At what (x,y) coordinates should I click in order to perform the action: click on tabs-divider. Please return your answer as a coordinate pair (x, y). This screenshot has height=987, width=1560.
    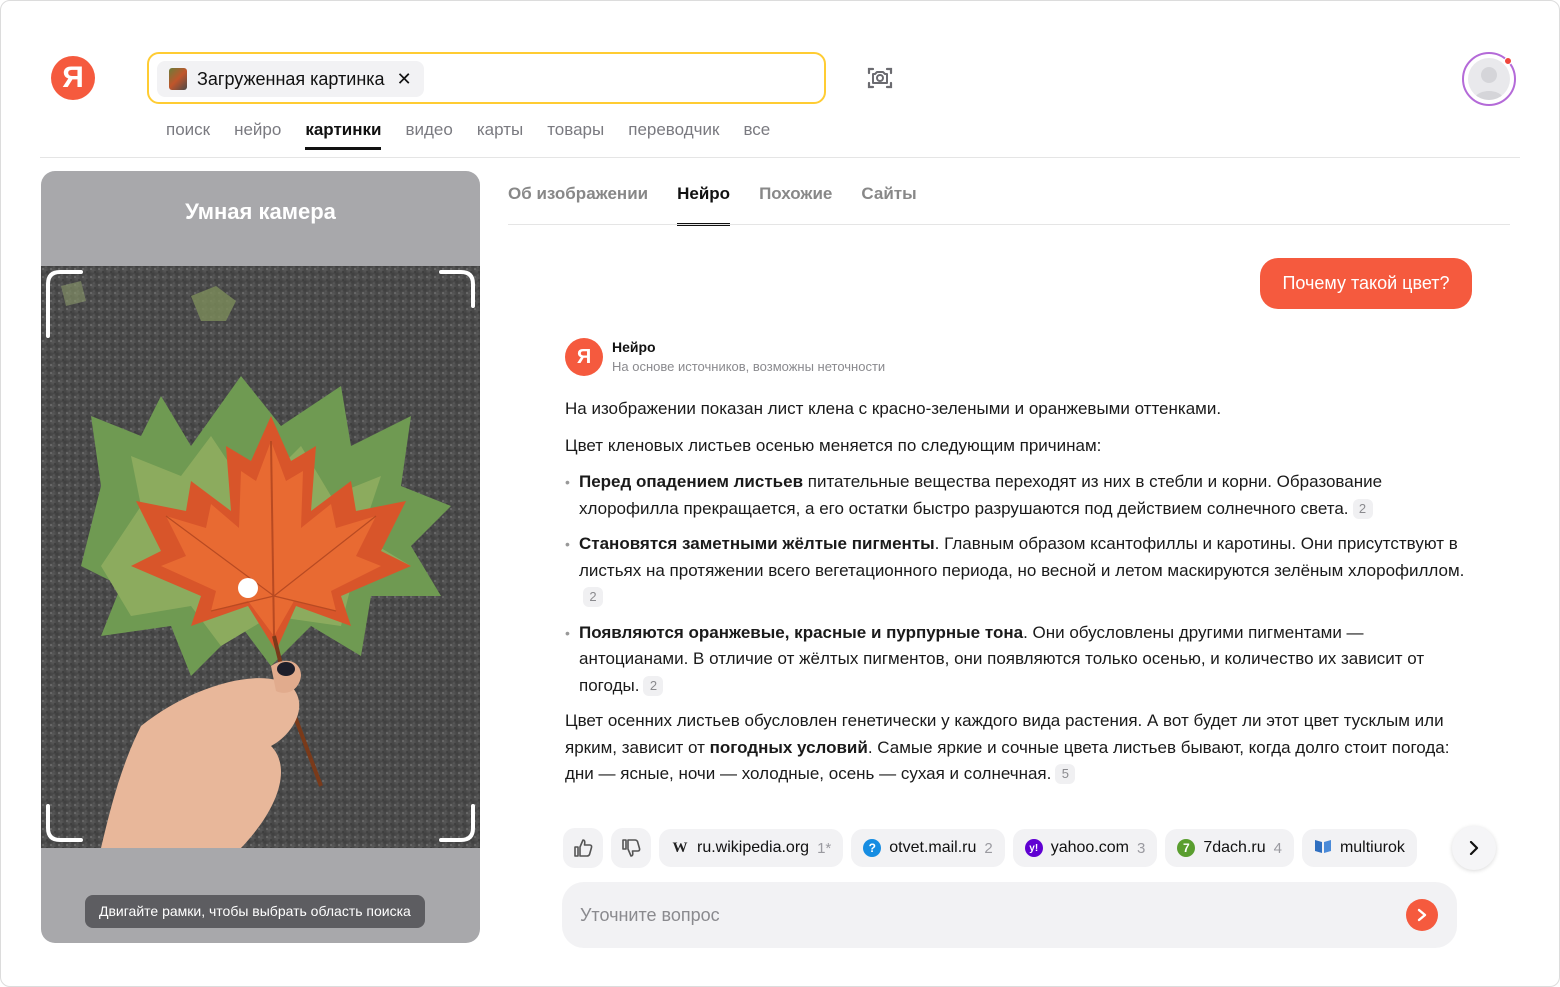
    Looking at the image, I should click on (1009, 224).